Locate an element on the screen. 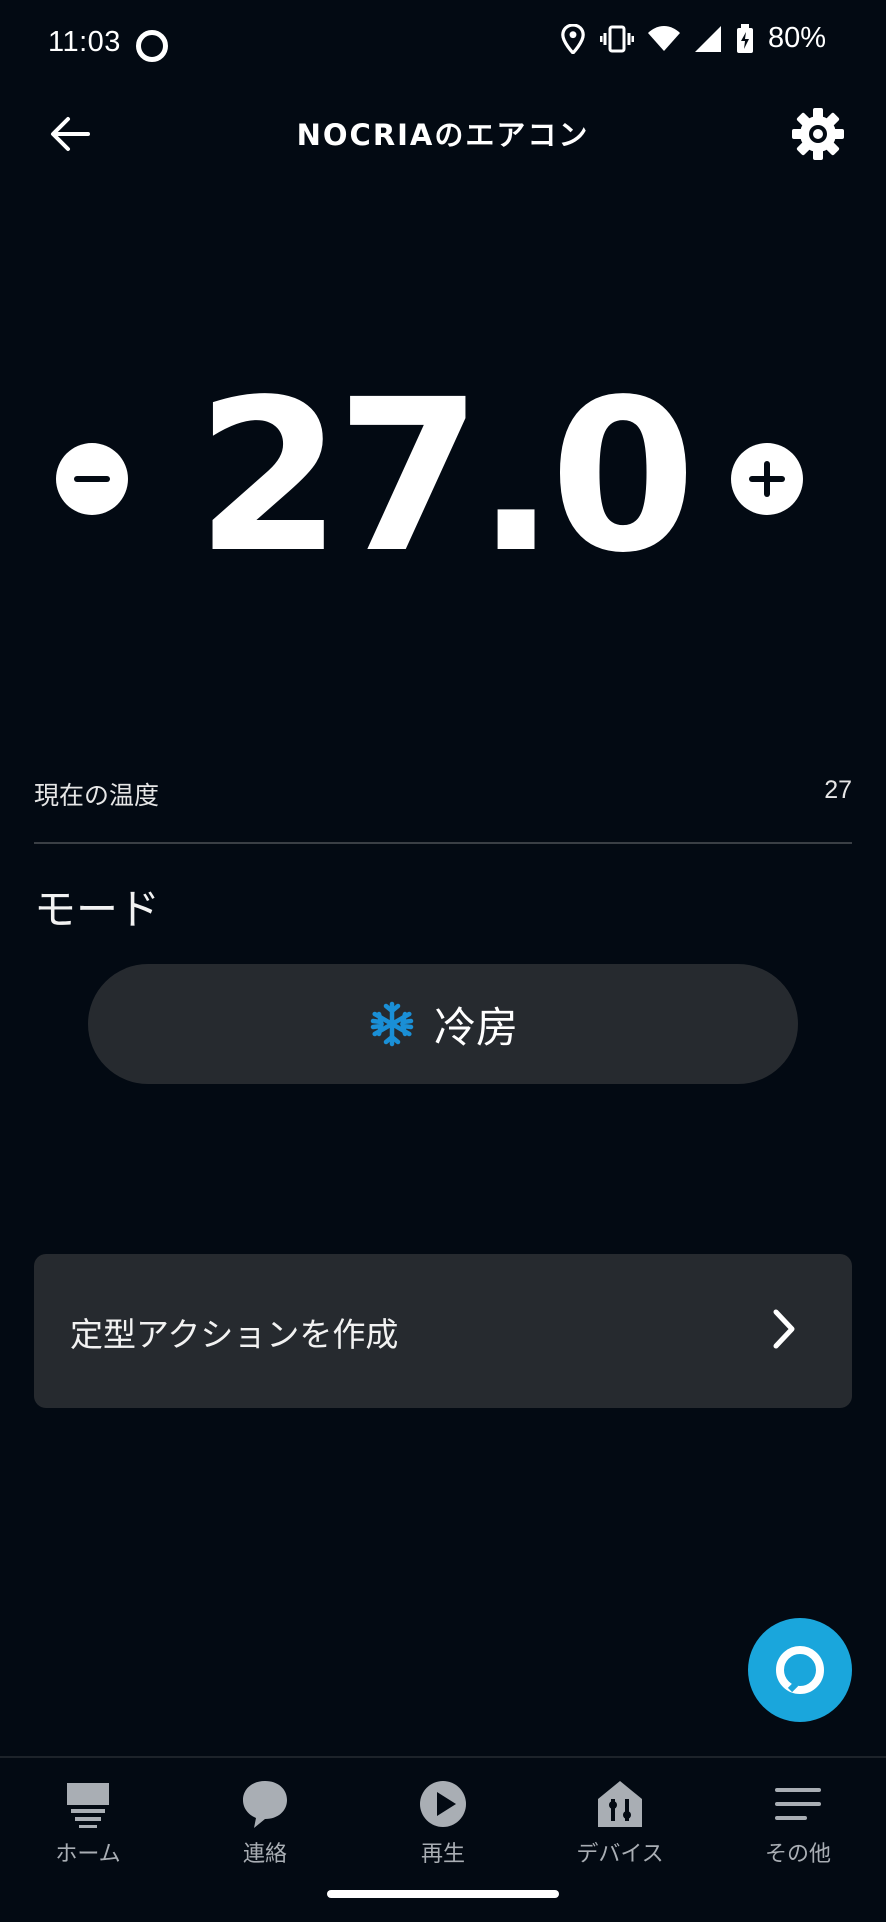 The image size is (886, 1922). mode-value: 冷房 is located at coordinates (475, 1027).